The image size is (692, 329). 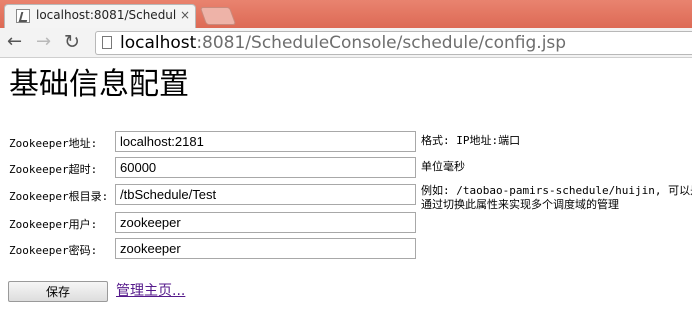 I want to click on page-icon, so click(x=107, y=42).